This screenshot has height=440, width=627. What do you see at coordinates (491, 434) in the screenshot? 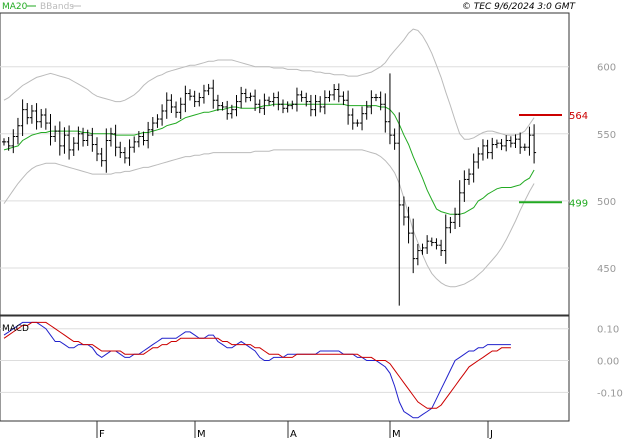
I see `month-tick-label: J` at bounding box center [491, 434].